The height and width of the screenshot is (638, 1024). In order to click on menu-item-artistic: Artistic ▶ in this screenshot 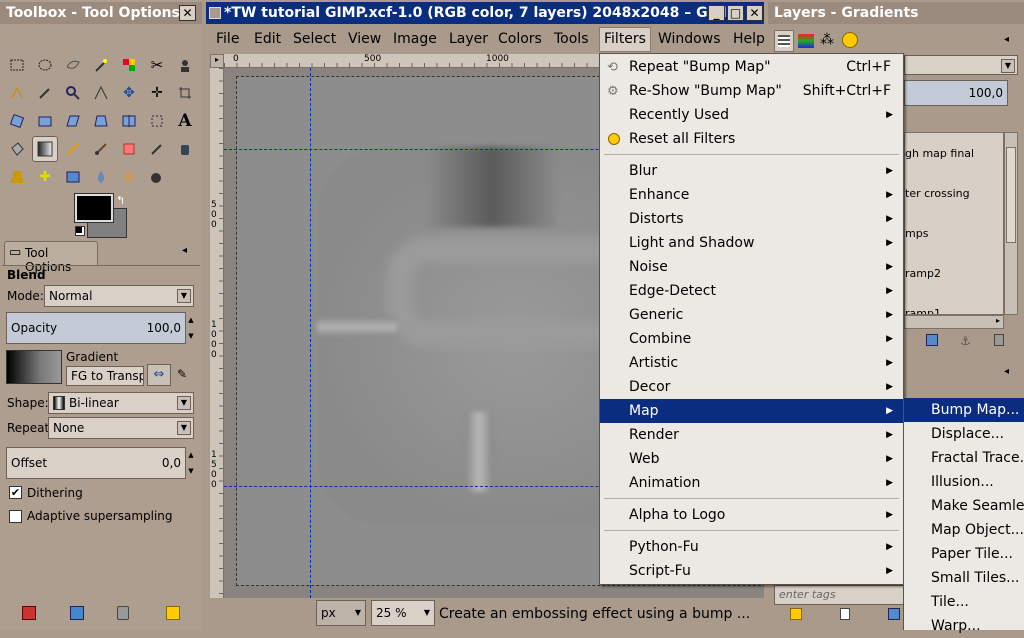, I will do `click(751, 363)`.